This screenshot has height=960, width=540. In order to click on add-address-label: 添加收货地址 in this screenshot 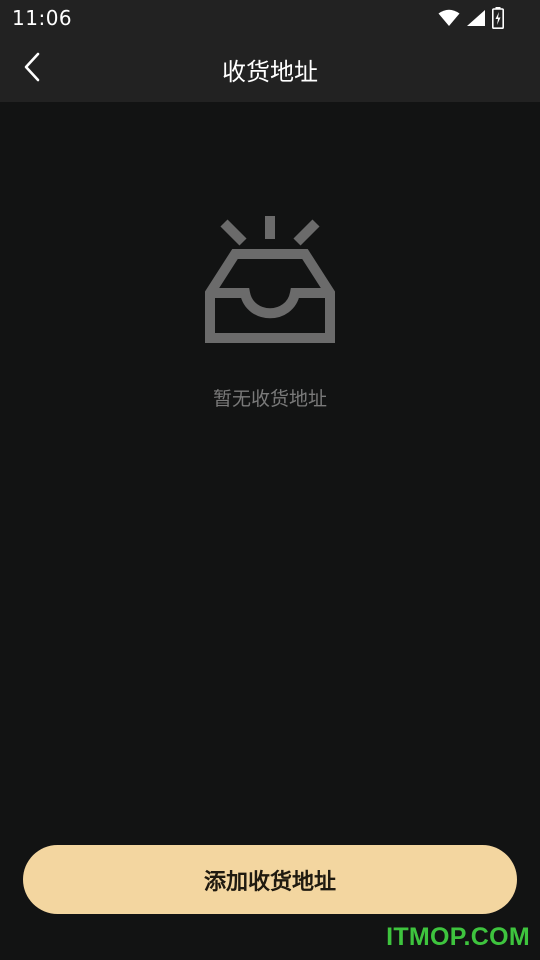, I will do `click(269, 882)`.